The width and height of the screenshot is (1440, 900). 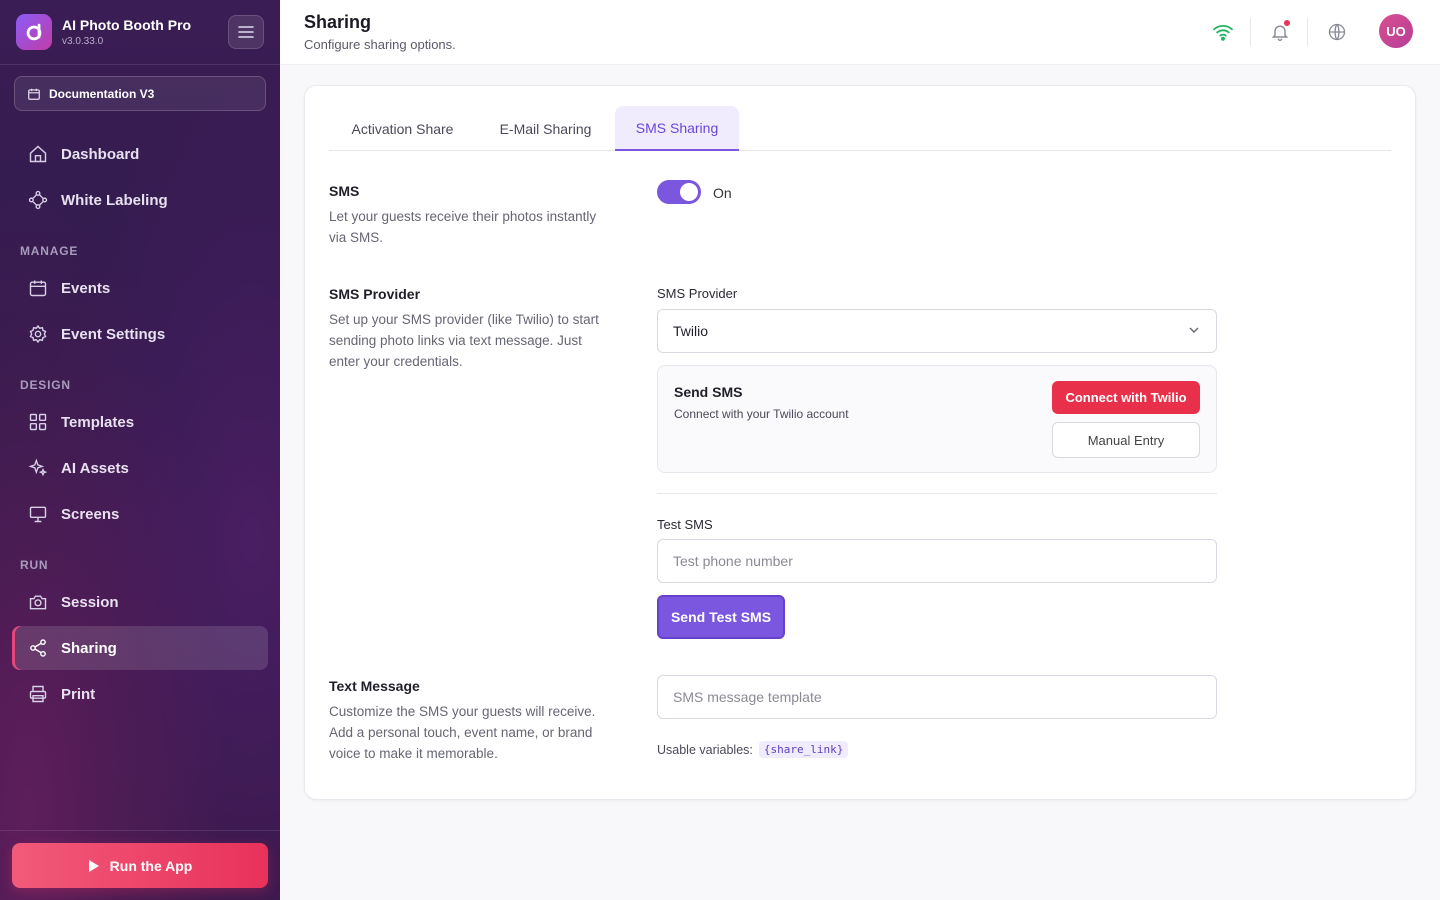 I want to click on tab-email-sharing: E-Mail Sharing, so click(x=545, y=128).